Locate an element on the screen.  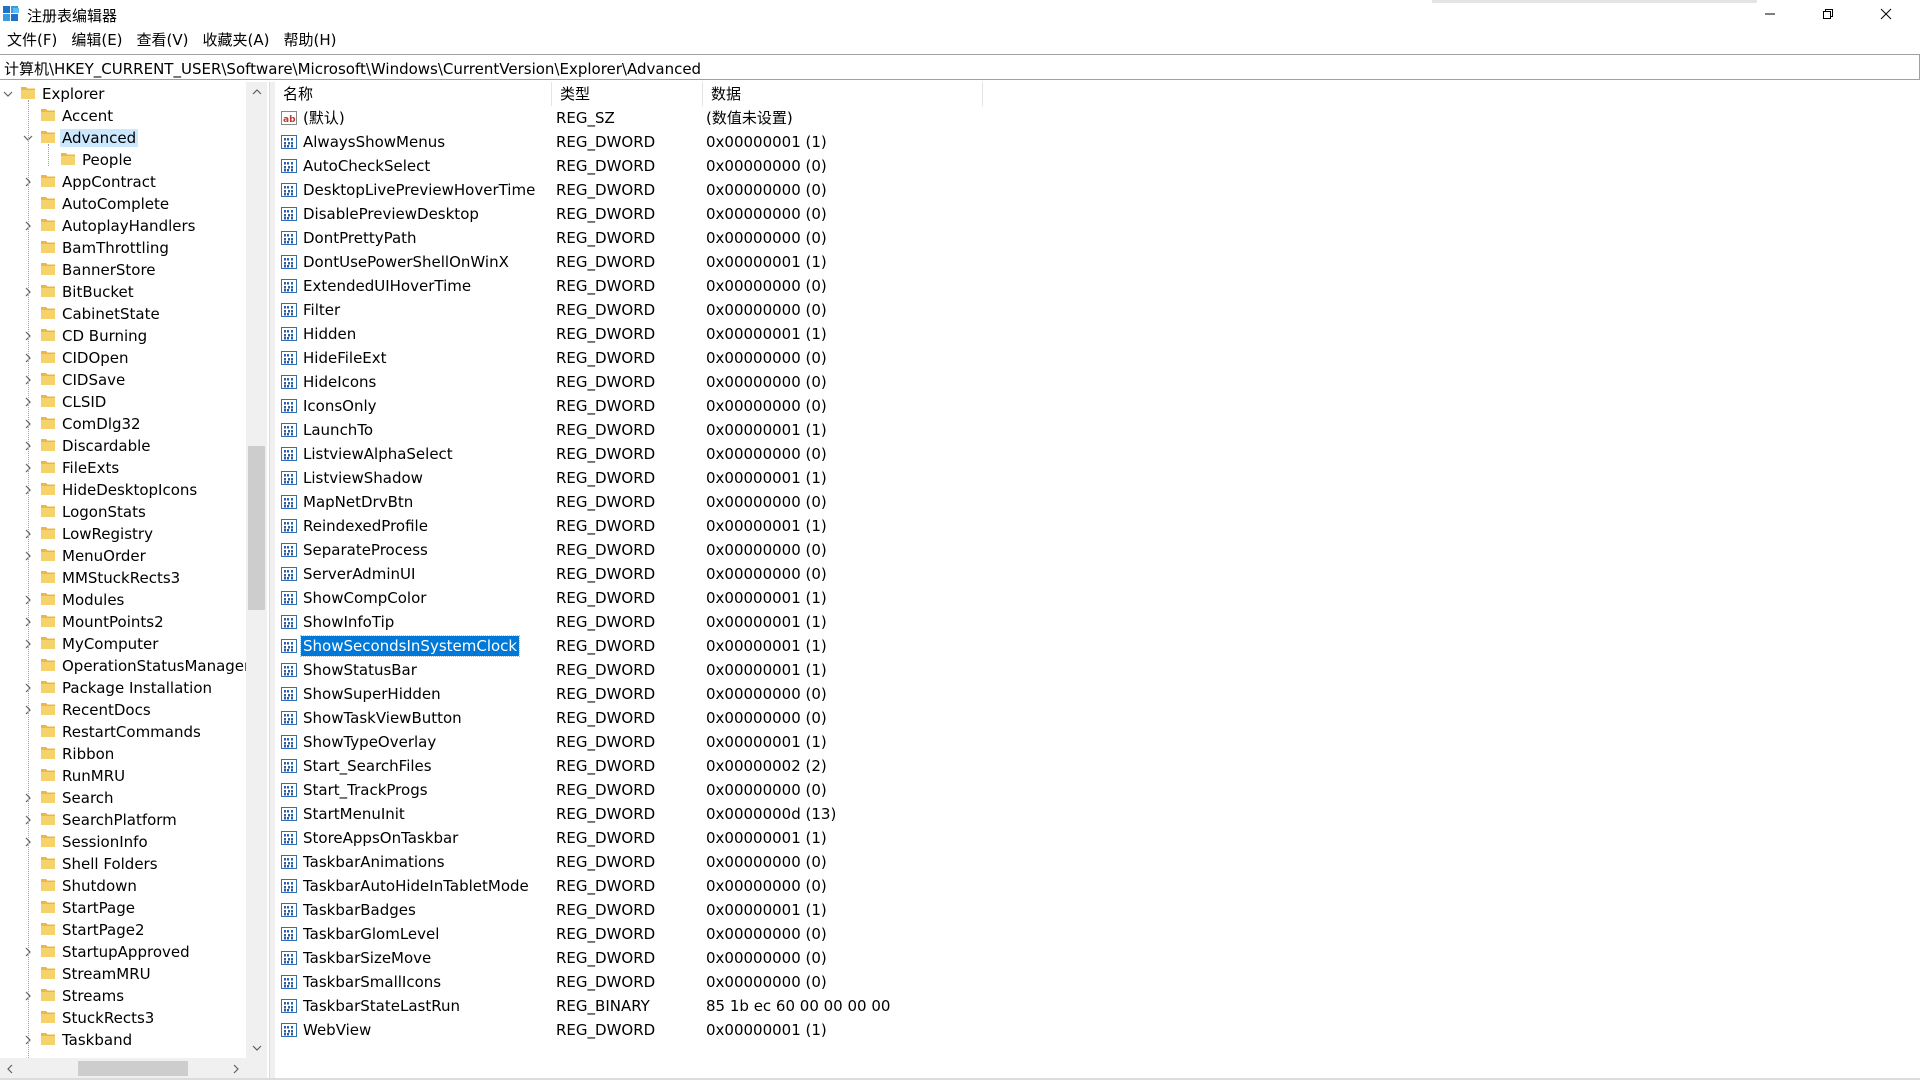
value-row: ShowTypeOverlay REG_DWORD 0x00000001 (1) is located at coordinates (825, 742).